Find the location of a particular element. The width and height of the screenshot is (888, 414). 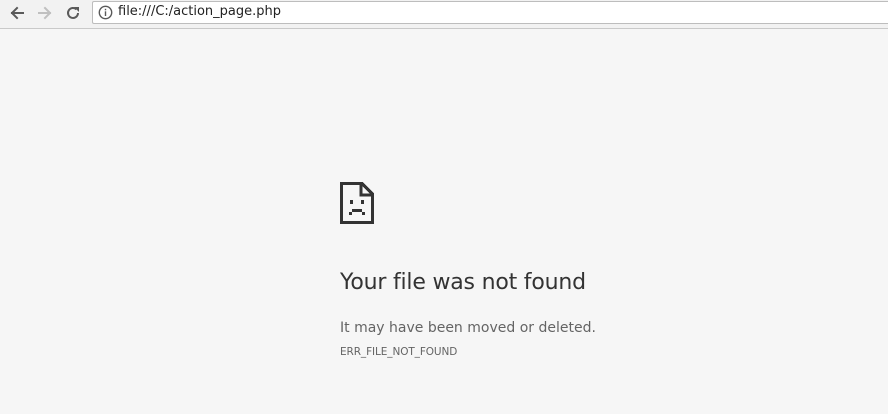

reload-button is located at coordinates (73, 13).